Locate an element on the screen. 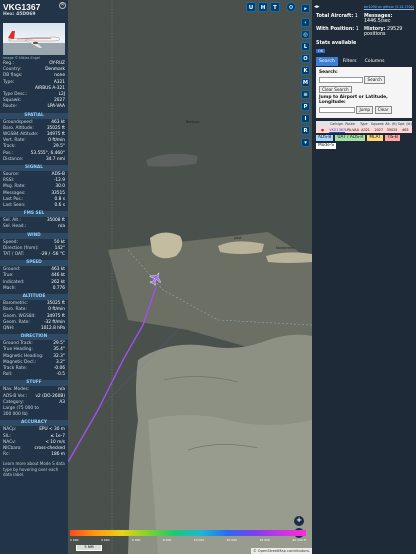 Image resolution: width=416 pixels, height=554 pixels. column-header is located at coordinates (323, 124).